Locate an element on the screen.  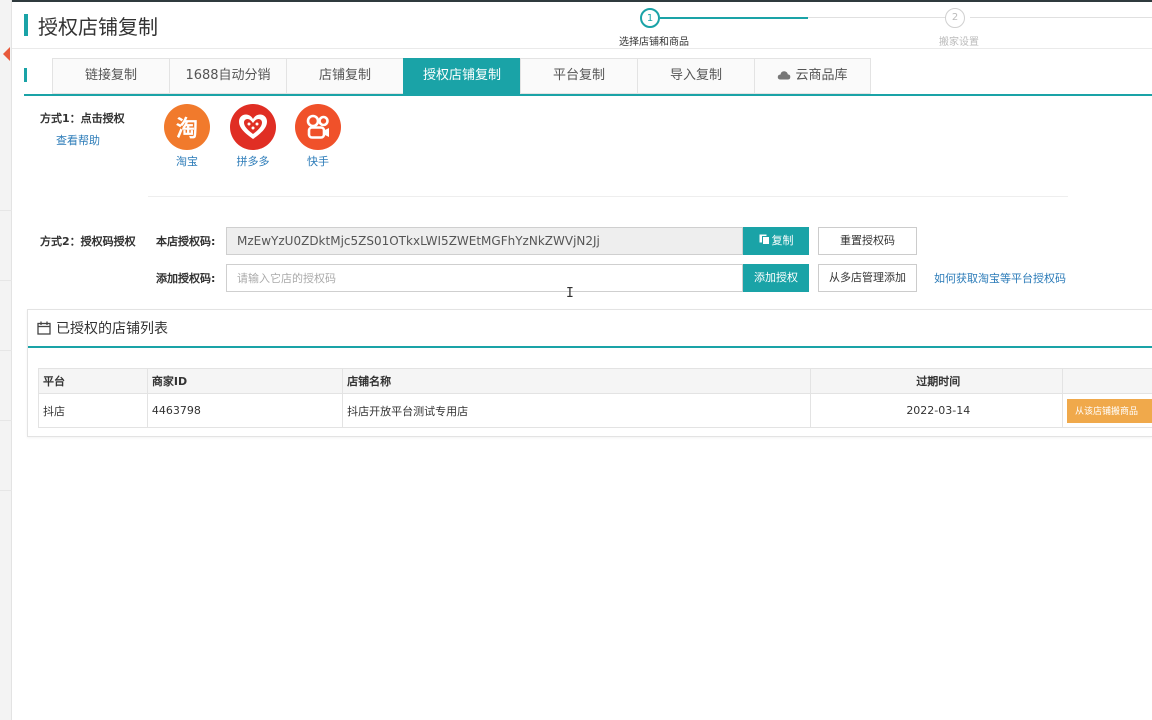
platform-taobao: 淘 淘宝 is located at coordinates (187, 136).